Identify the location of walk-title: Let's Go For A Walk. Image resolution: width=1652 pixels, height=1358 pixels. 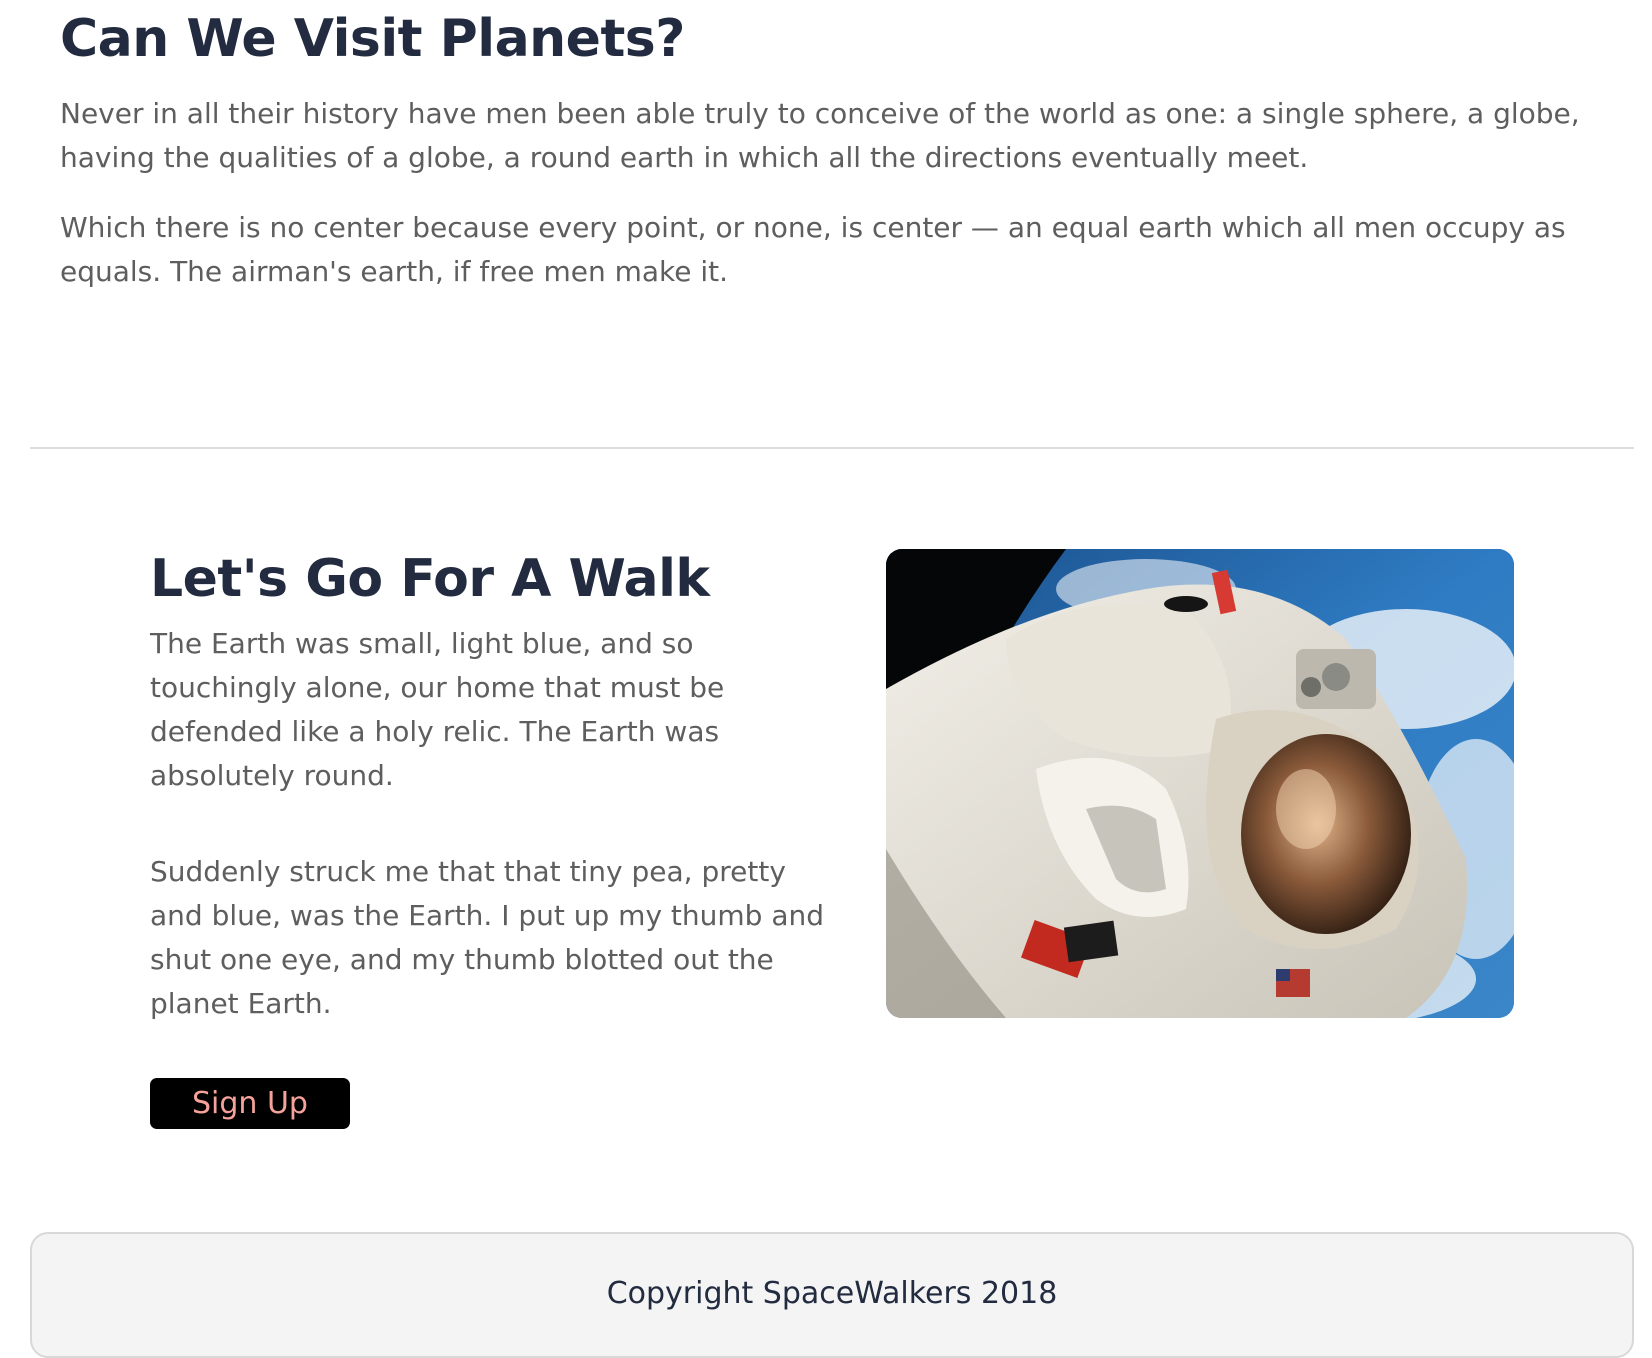
(430, 579).